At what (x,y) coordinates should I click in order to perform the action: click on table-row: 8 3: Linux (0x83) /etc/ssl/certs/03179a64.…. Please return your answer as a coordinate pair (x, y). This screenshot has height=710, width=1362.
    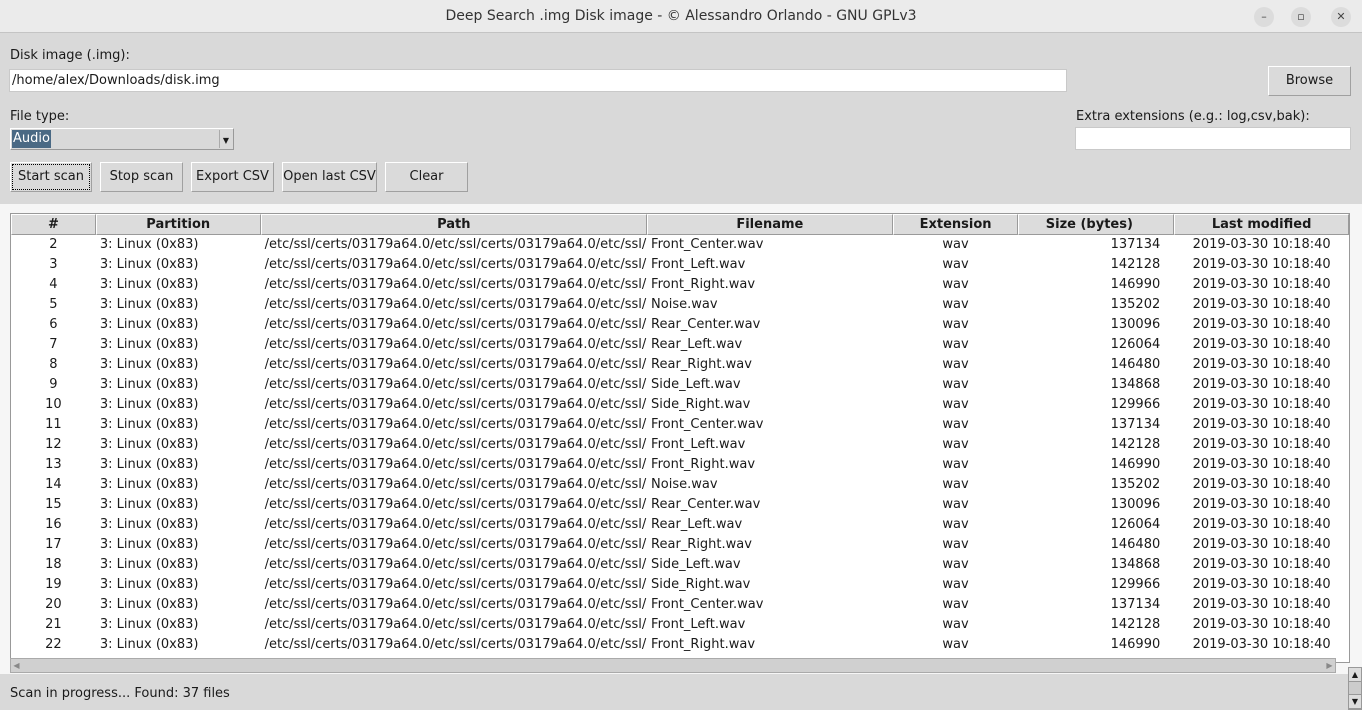
    Looking at the image, I should click on (680, 365).